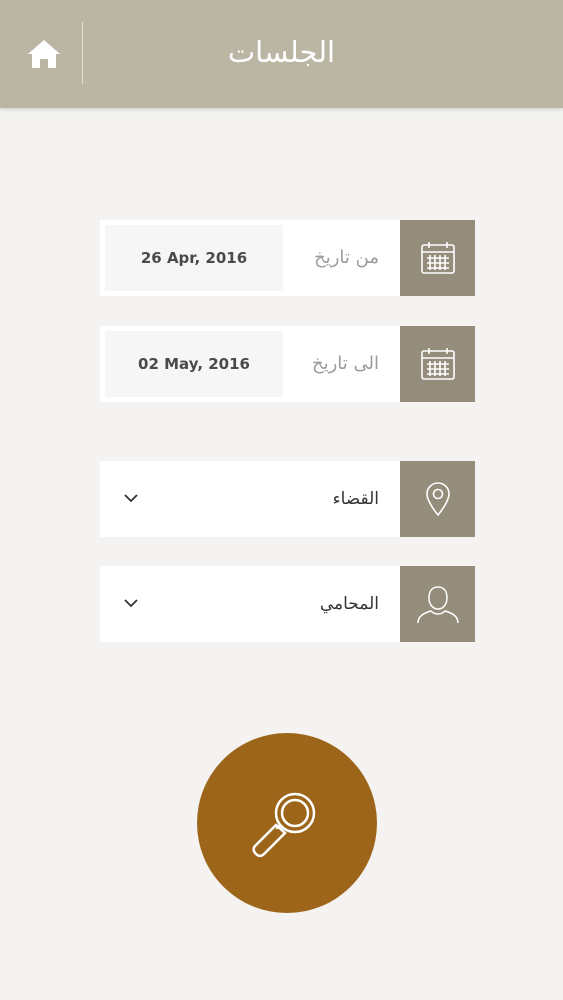 This screenshot has width=563, height=1000. I want to click on search-button, so click(287, 823).